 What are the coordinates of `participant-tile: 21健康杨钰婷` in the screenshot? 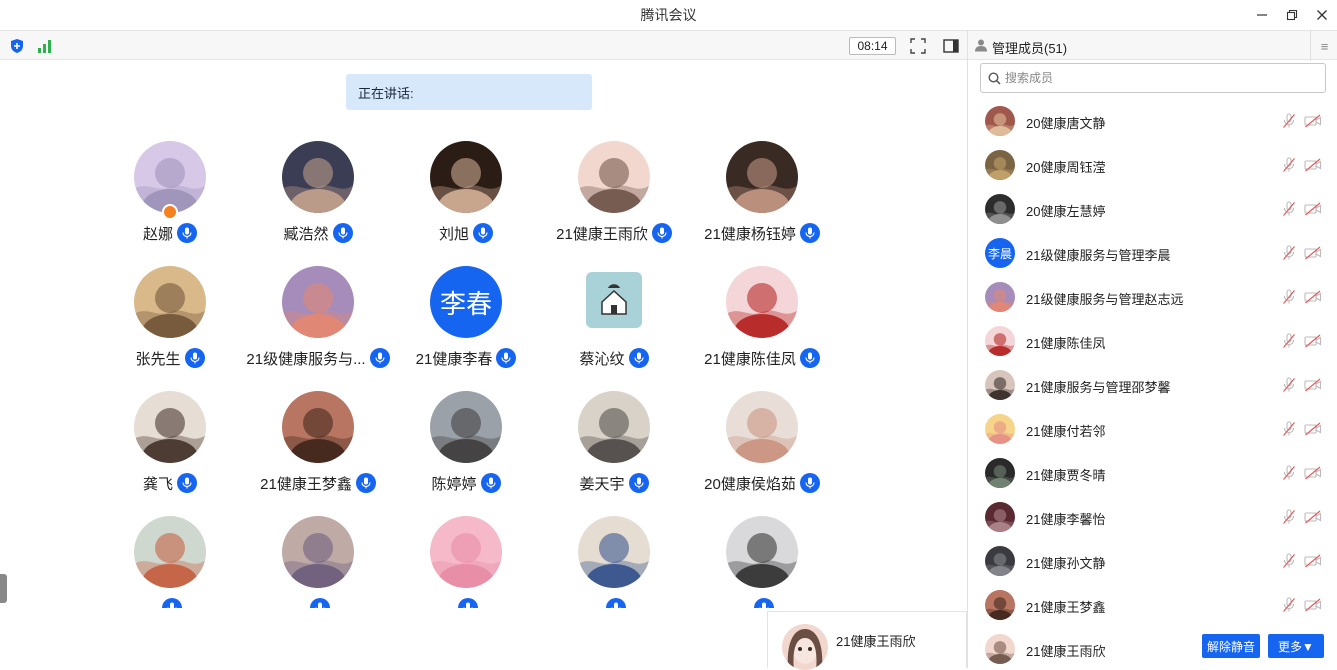 It's located at (762, 200).